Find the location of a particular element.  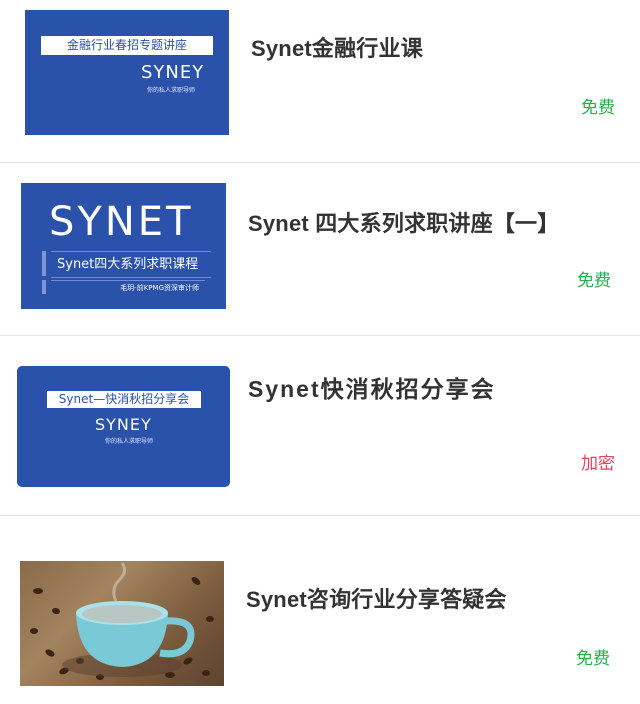

course-title: Synet咨询行业分享答疑会 is located at coordinates (376, 598).